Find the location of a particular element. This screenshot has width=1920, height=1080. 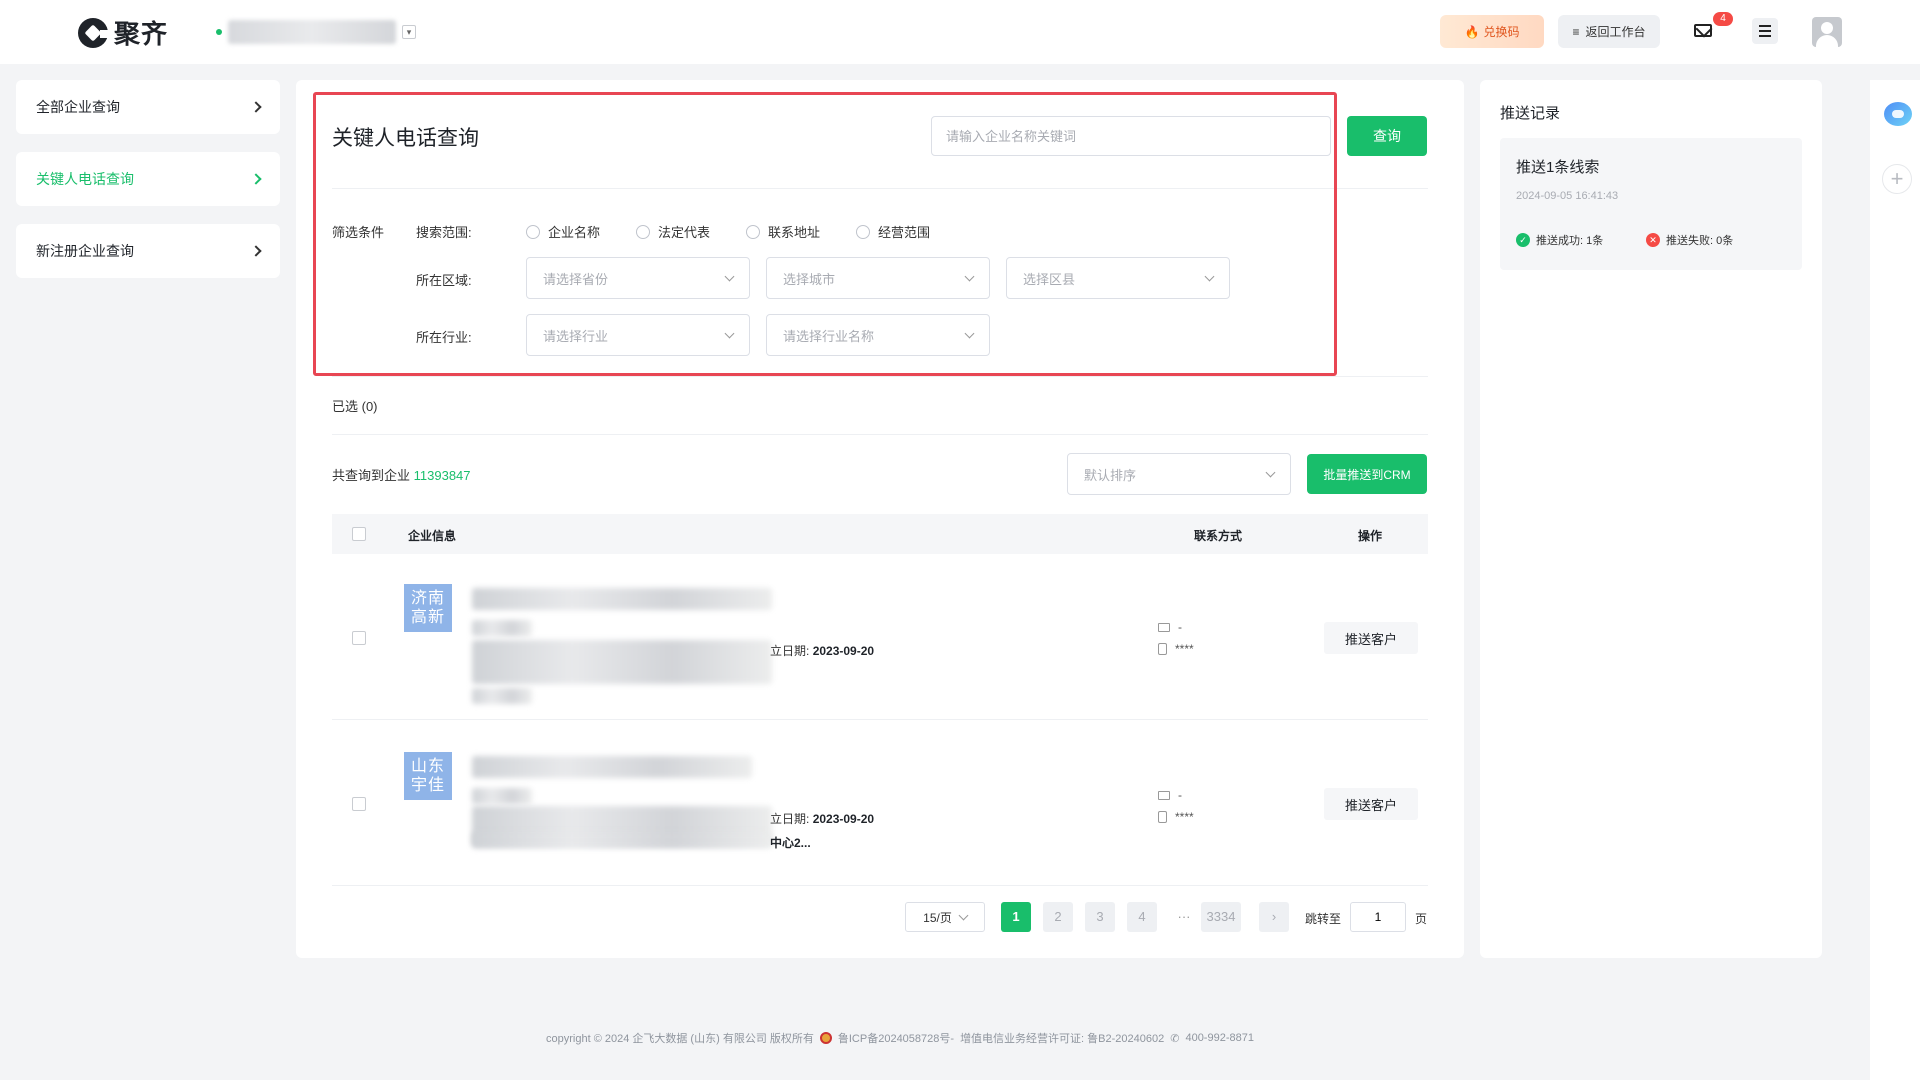

jump-label: 跳转至 is located at coordinates (1323, 919).